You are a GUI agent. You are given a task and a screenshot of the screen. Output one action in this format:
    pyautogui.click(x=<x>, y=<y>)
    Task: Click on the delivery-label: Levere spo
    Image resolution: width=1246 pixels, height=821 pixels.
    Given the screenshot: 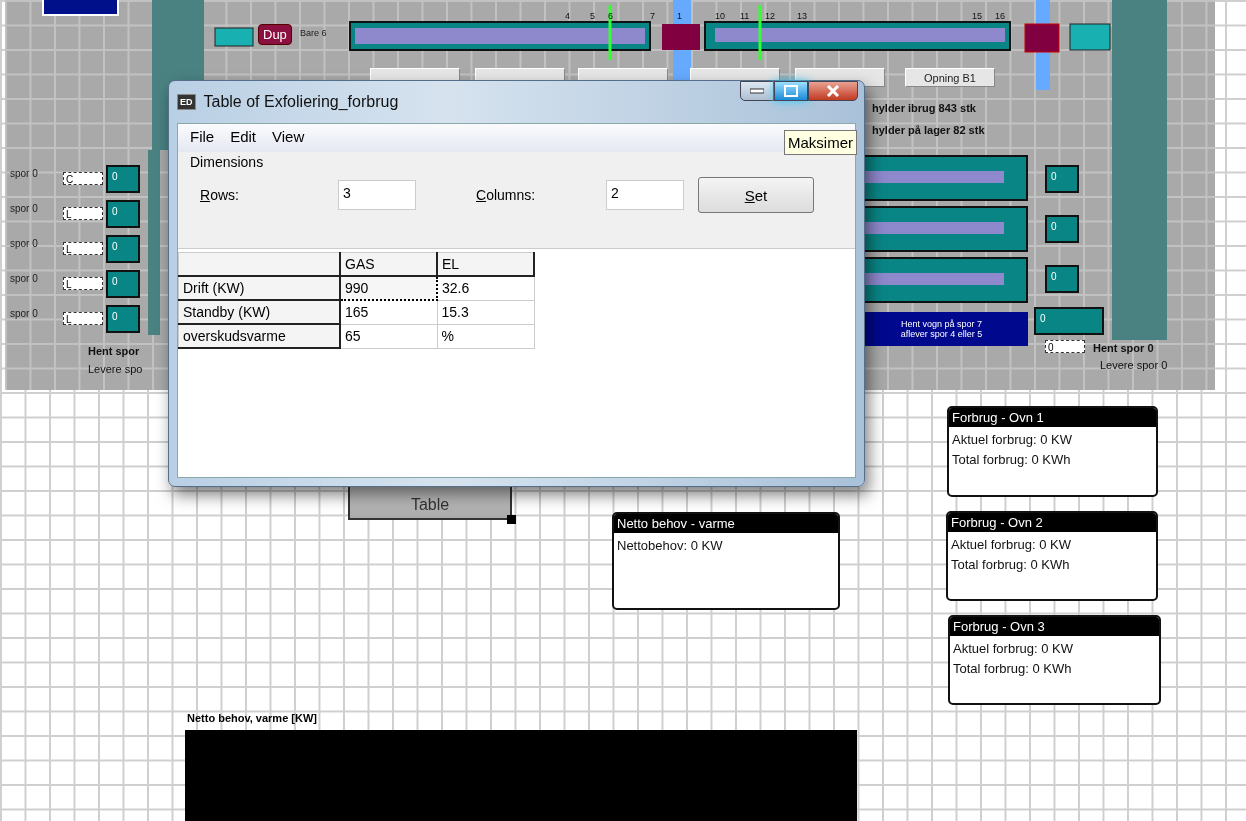 What is the action you would take?
    pyautogui.click(x=115, y=369)
    